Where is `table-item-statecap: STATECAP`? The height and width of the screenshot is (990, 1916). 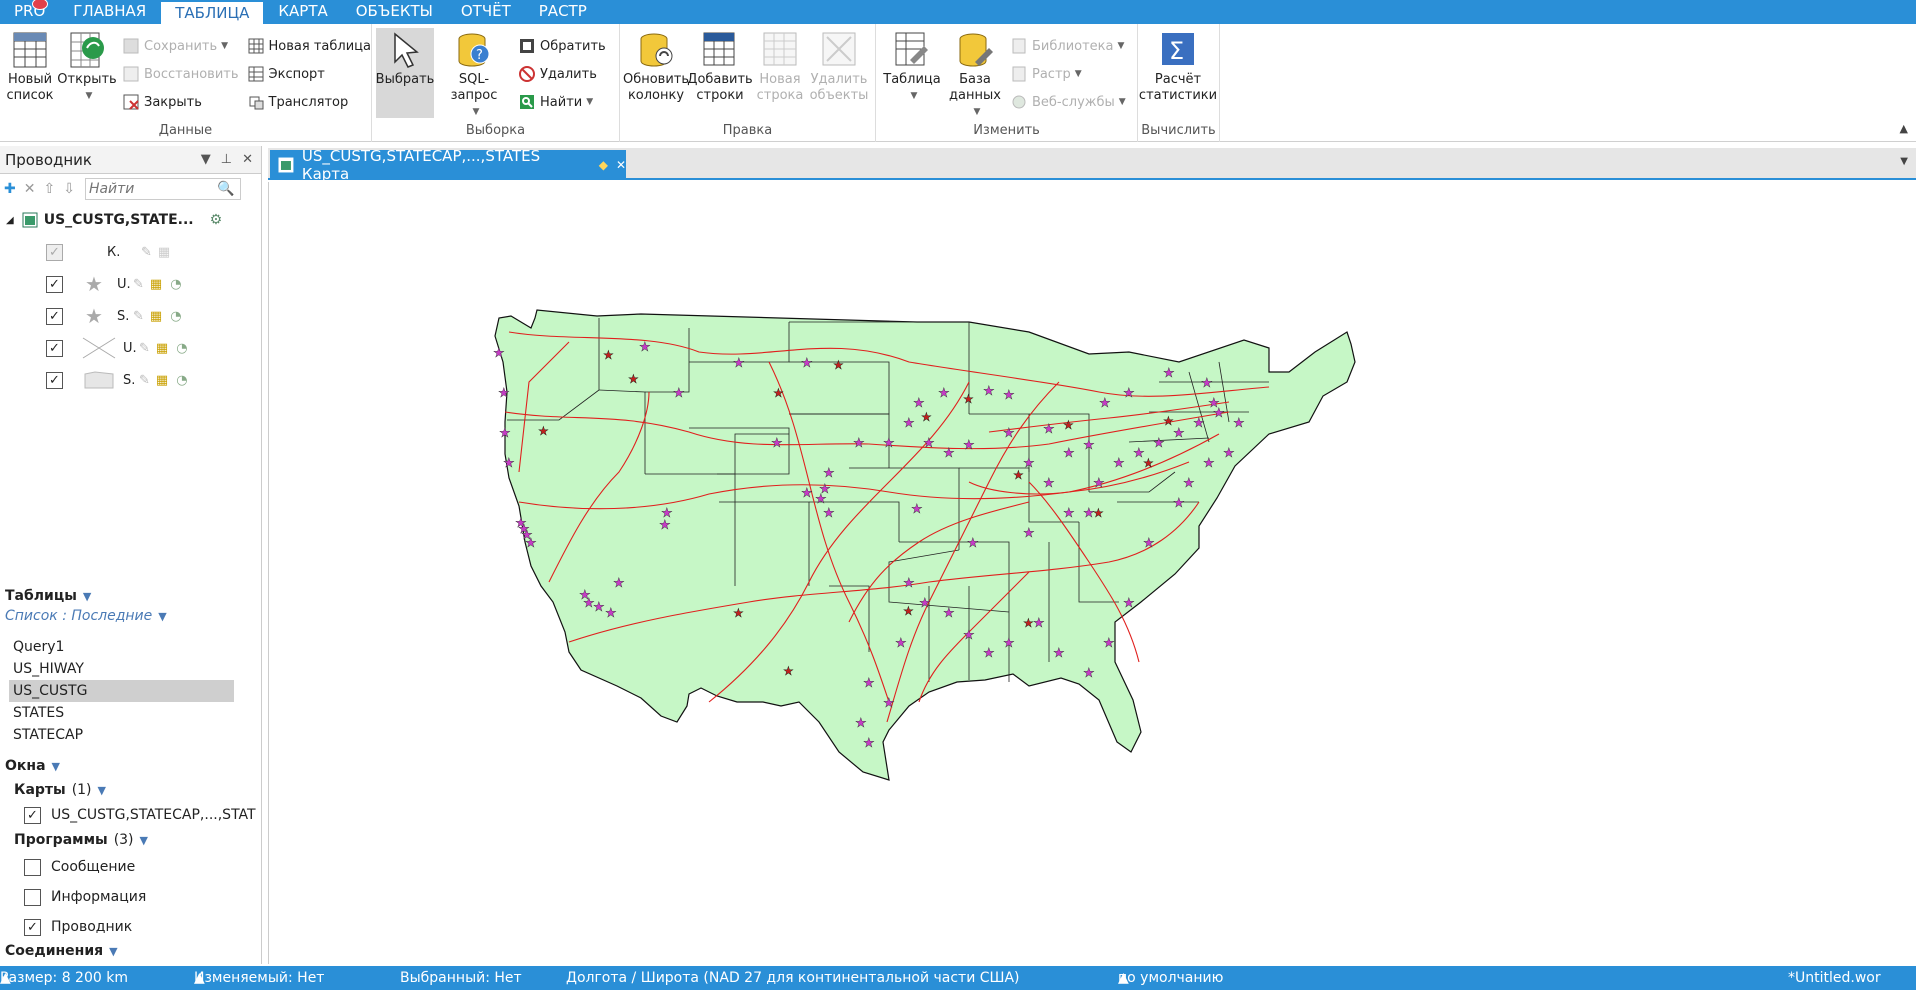 table-item-statecap: STATECAP is located at coordinates (131, 735).